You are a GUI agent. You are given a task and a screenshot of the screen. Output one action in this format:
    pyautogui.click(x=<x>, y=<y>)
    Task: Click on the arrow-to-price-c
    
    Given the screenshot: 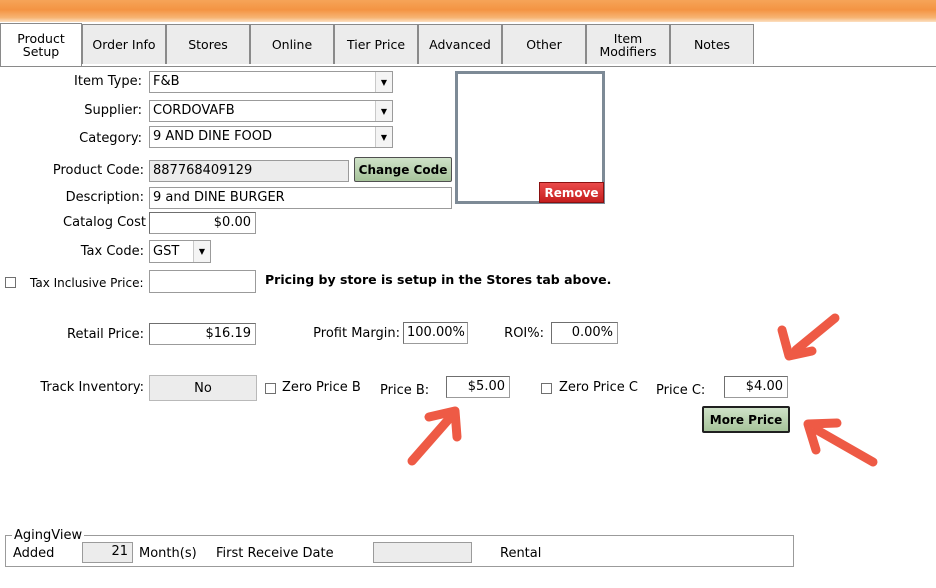 What is the action you would take?
    pyautogui.click(x=815, y=334)
    